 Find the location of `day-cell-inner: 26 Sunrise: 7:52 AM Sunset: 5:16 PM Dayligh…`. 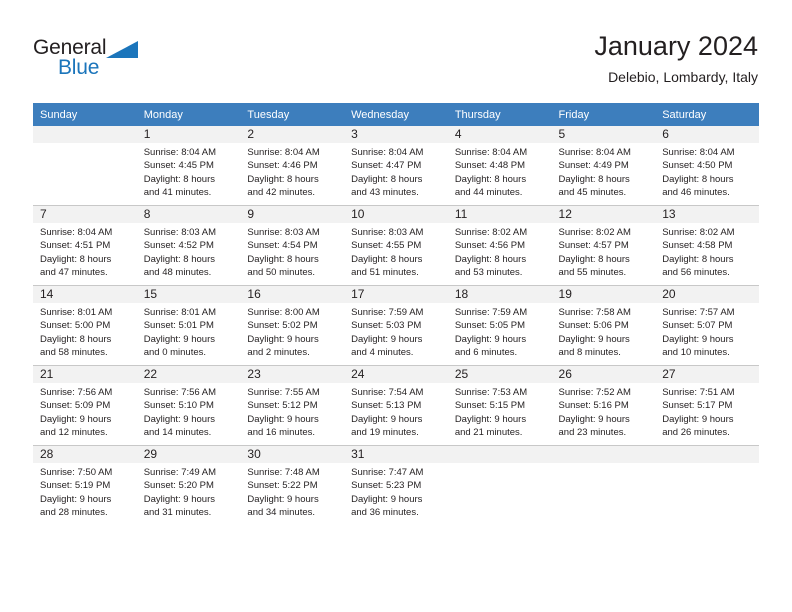

day-cell-inner: 26 Sunrise: 7:52 AM Sunset: 5:16 PM Dayligh… is located at coordinates (603, 405).